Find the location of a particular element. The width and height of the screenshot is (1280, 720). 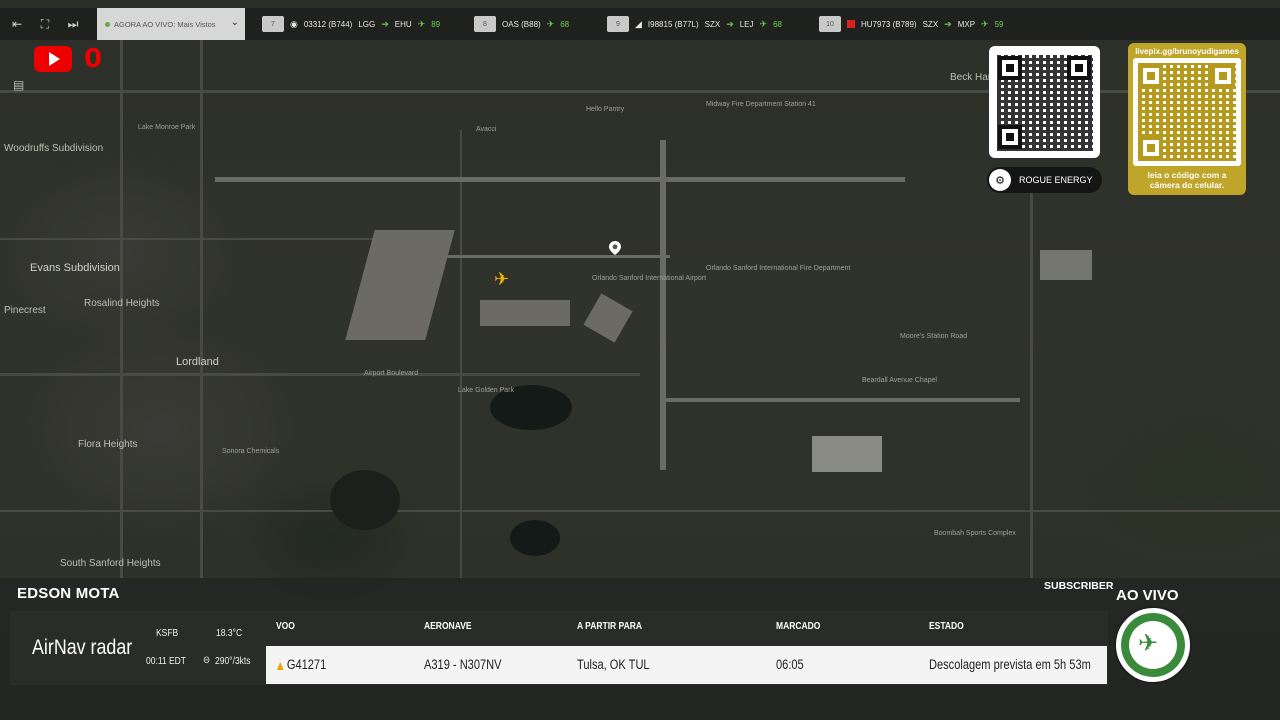

flight-slot-9: 9 ◢ I98815 (B77L) SZX ➔ LEJ ✈ 68 is located at coordinates (694, 24).